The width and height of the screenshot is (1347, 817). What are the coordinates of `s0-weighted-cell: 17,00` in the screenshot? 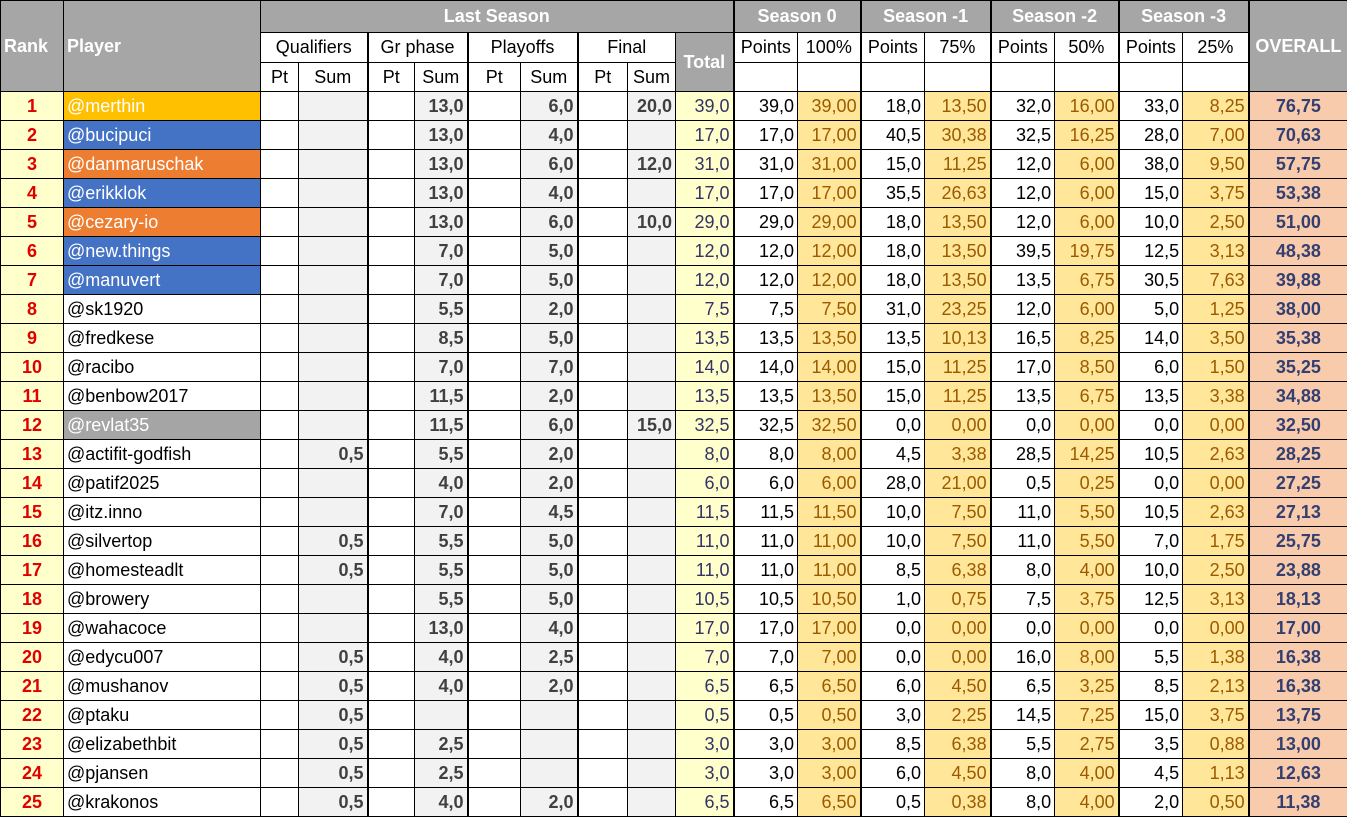 It's located at (829, 628).